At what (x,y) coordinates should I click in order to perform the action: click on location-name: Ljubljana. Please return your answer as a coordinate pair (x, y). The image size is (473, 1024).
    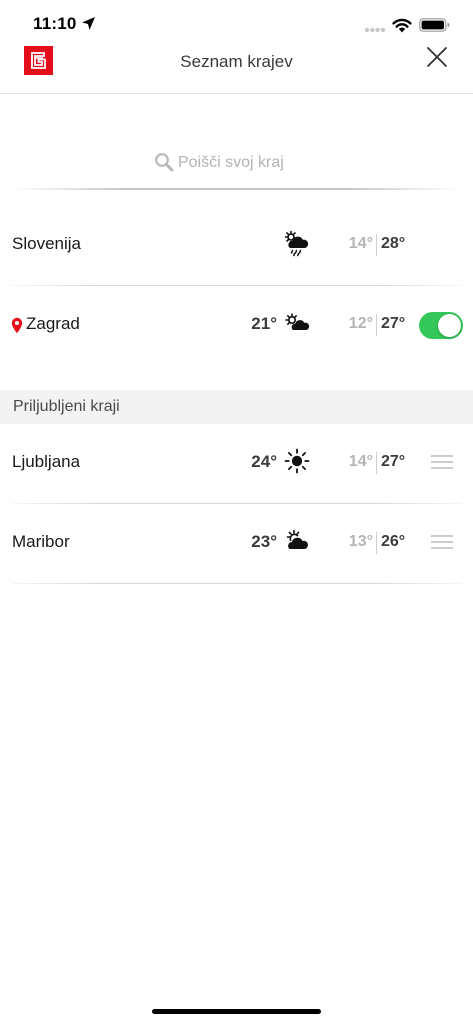
    Looking at the image, I should click on (46, 461).